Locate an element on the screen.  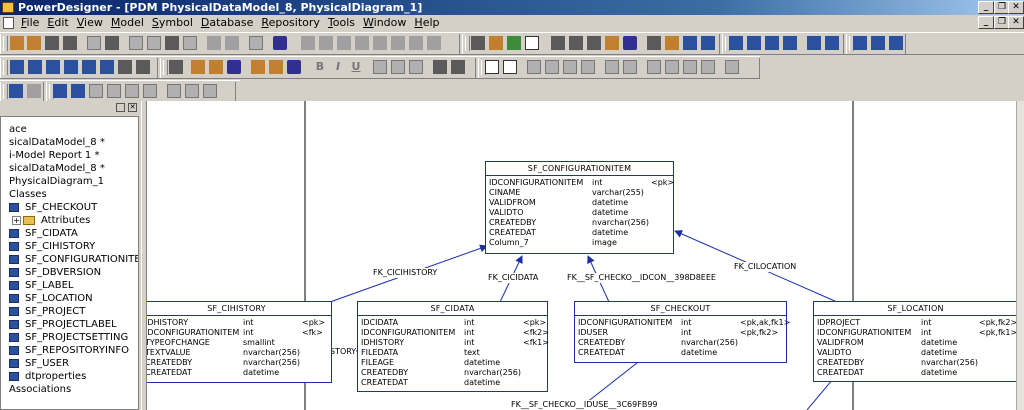
check-out-icon is located at coordinates (192, 91).